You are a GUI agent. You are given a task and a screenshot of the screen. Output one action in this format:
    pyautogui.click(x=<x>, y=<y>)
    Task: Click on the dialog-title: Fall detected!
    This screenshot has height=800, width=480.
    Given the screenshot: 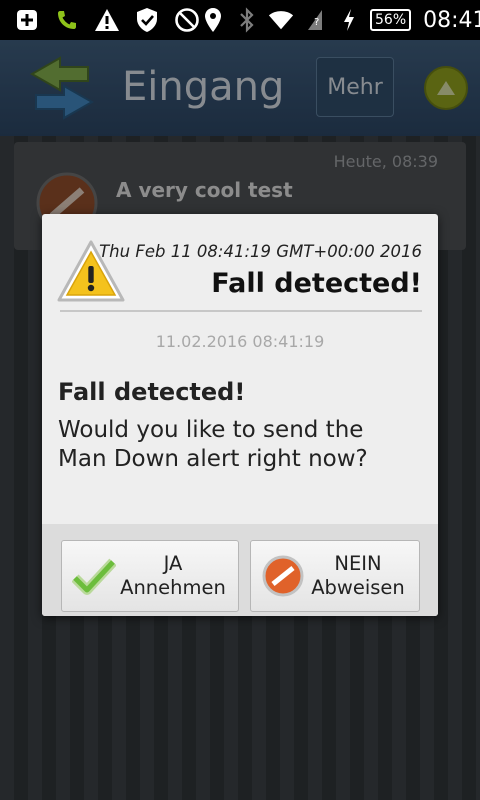 What is the action you would take?
    pyautogui.click(x=316, y=283)
    